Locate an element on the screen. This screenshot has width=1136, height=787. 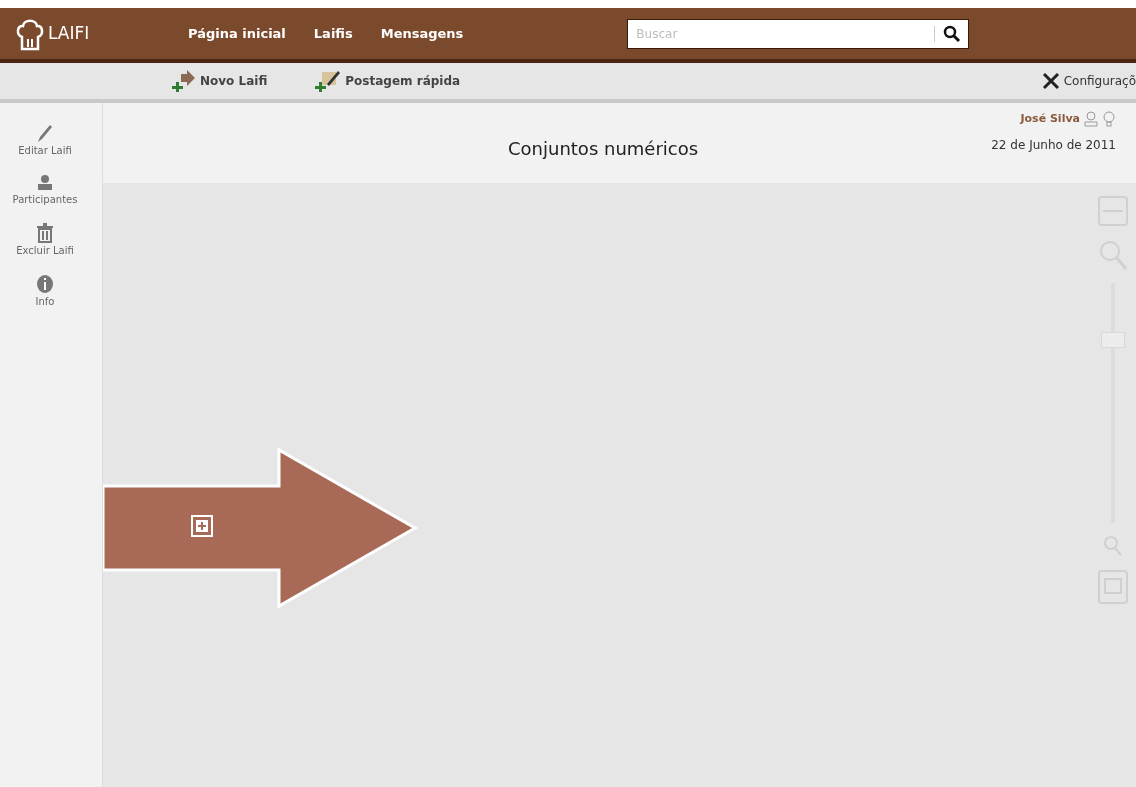
sidebar-item: Editar Laifi is located at coordinates (45, 140).